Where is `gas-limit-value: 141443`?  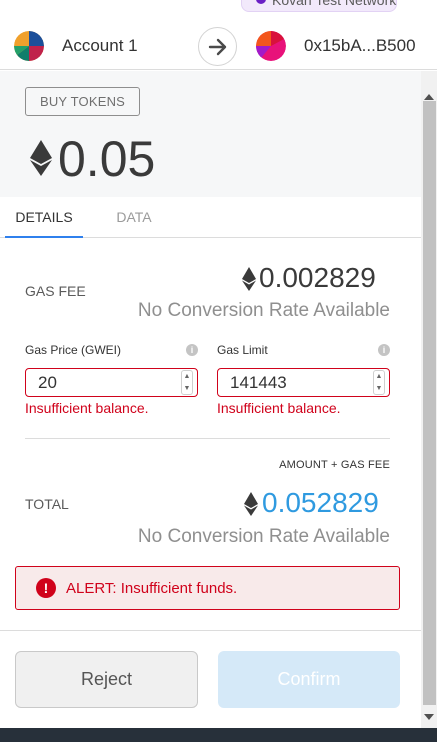
gas-limit-value: 141443 is located at coordinates (258, 382).